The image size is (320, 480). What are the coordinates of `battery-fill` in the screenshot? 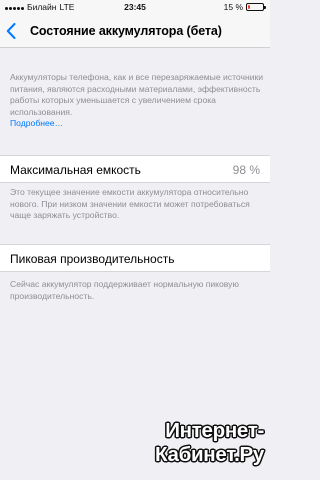 It's located at (249, 7).